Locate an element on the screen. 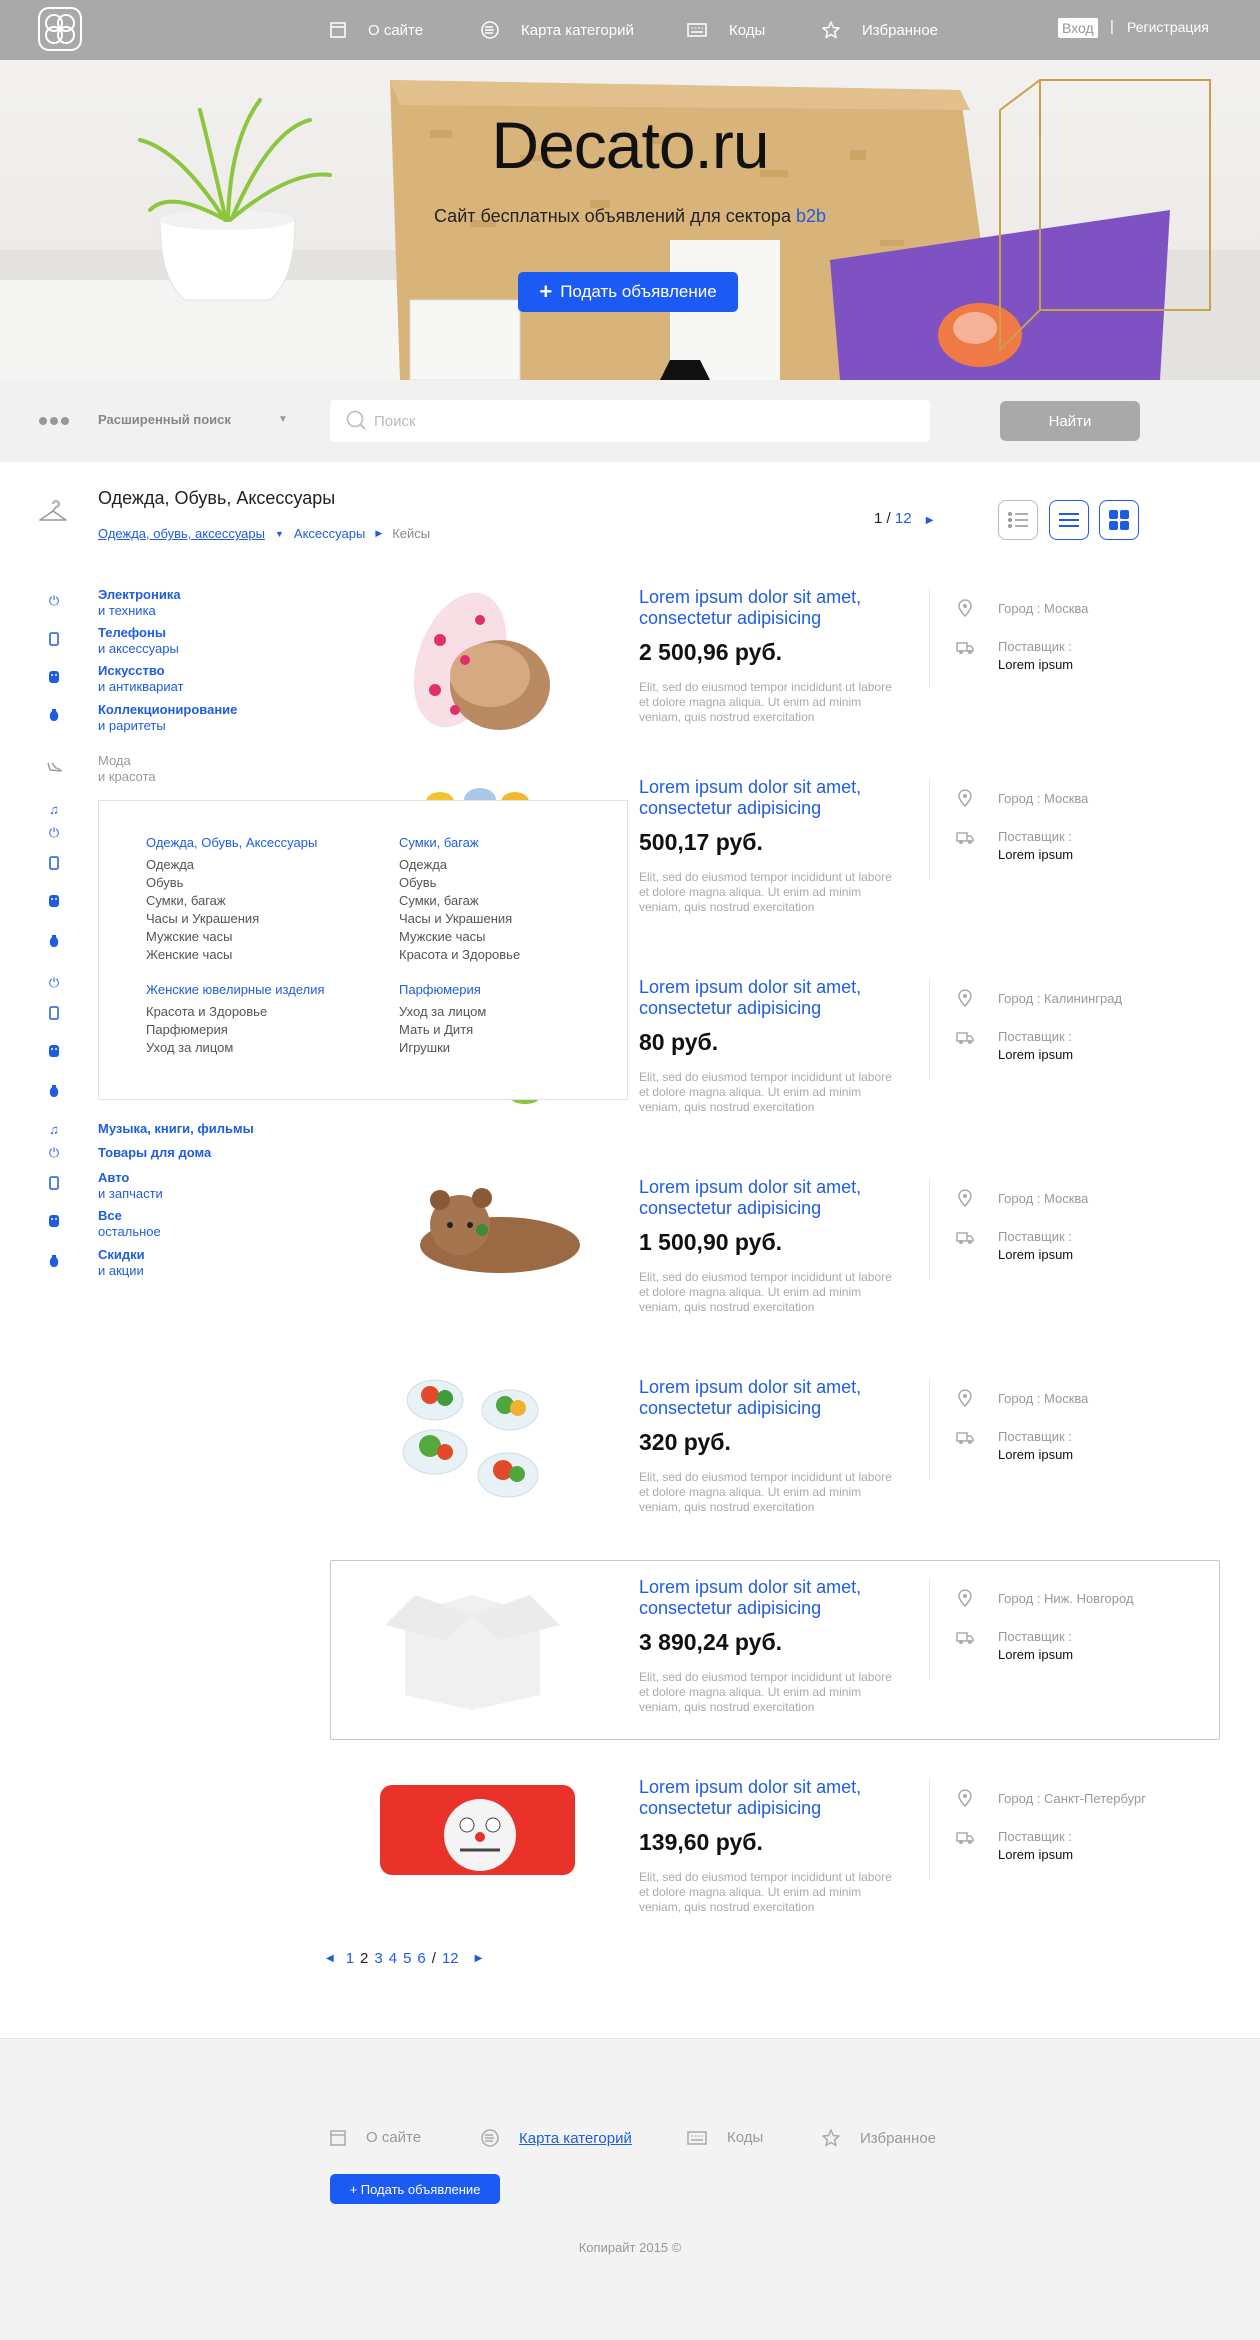  sidebar-item-fashion: Мода и красота is located at coordinates (127, 769).